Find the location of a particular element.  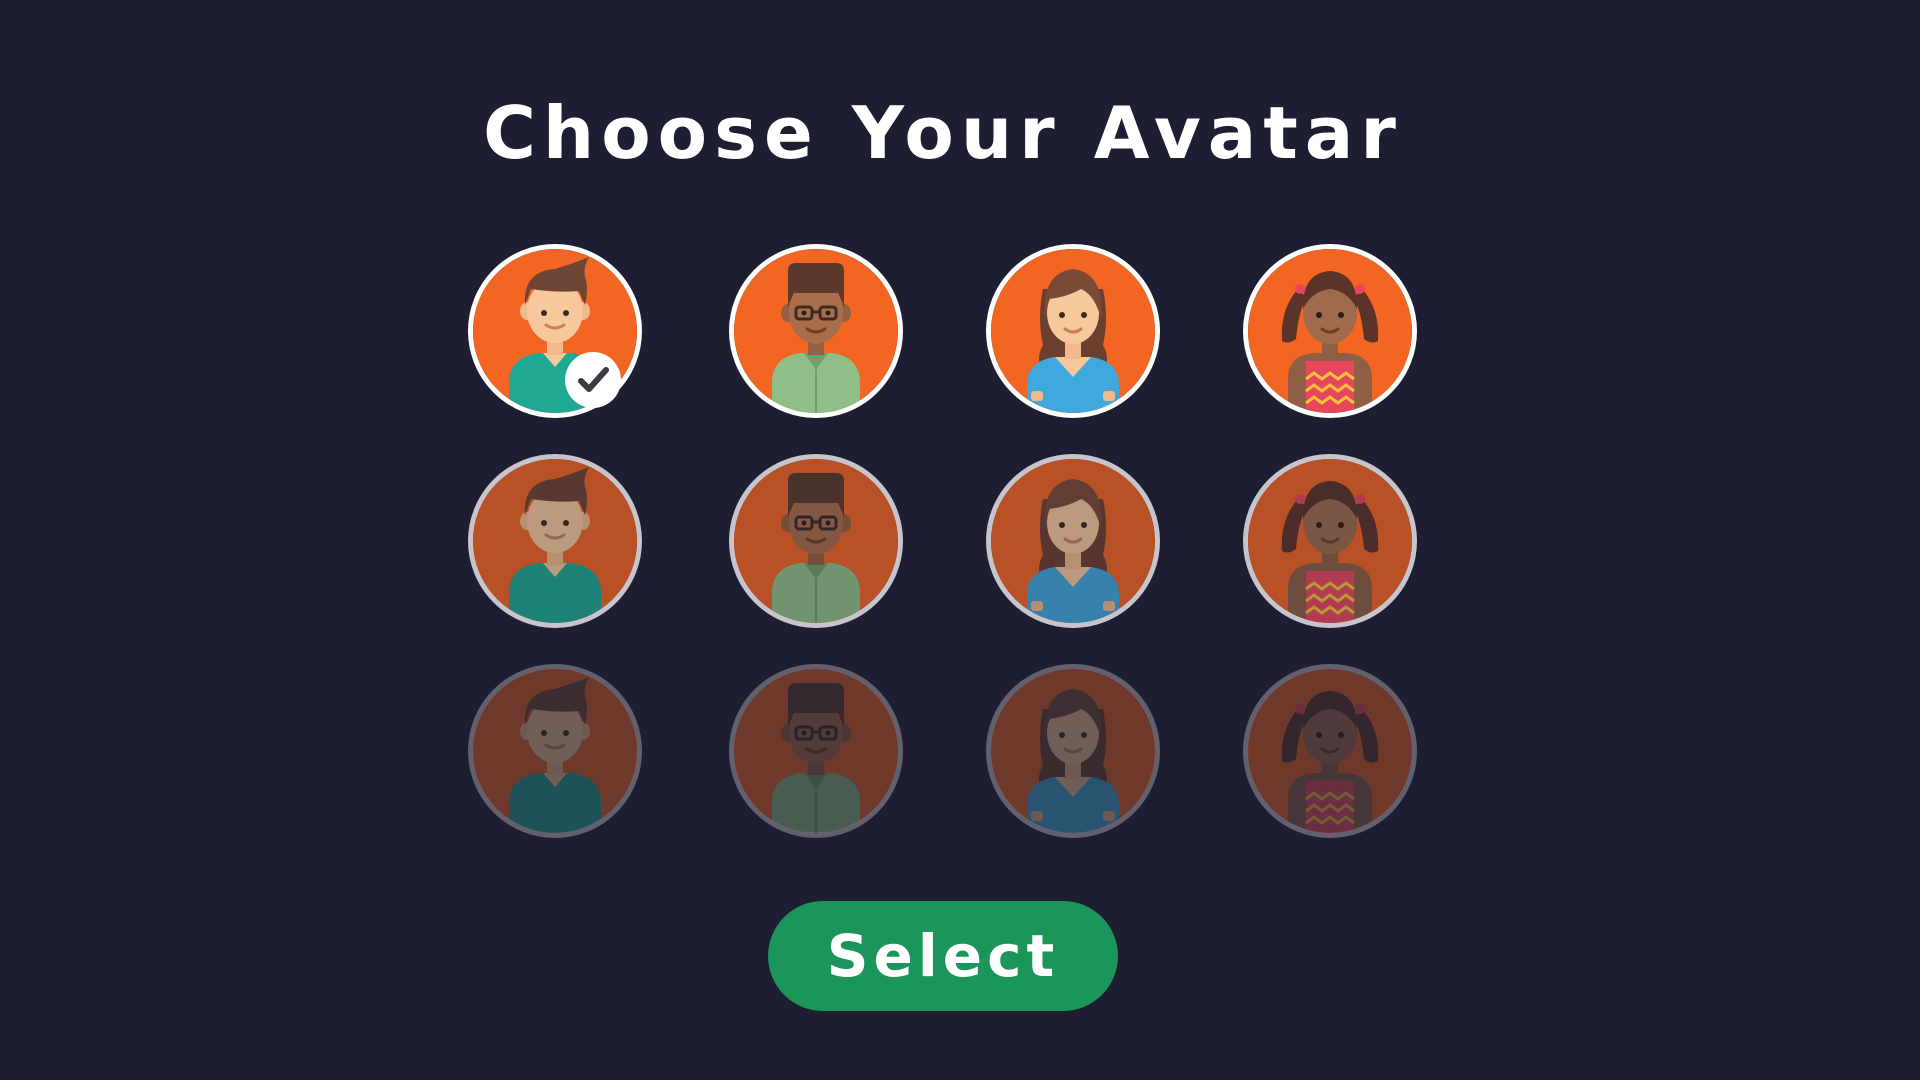

page-title: Choose Your Avatar is located at coordinates (943, 133).